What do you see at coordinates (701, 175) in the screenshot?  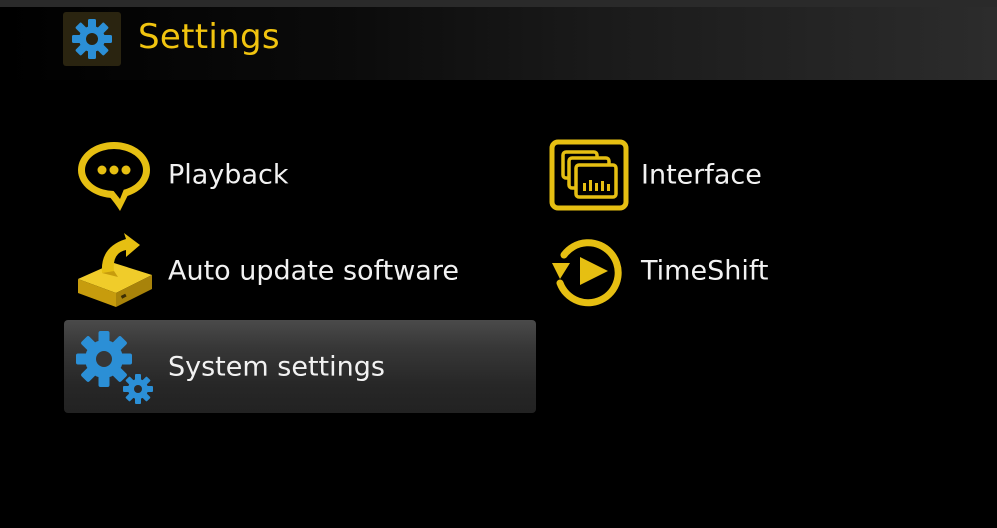 I see `menu-item-label: Interface` at bounding box center [701, 175].